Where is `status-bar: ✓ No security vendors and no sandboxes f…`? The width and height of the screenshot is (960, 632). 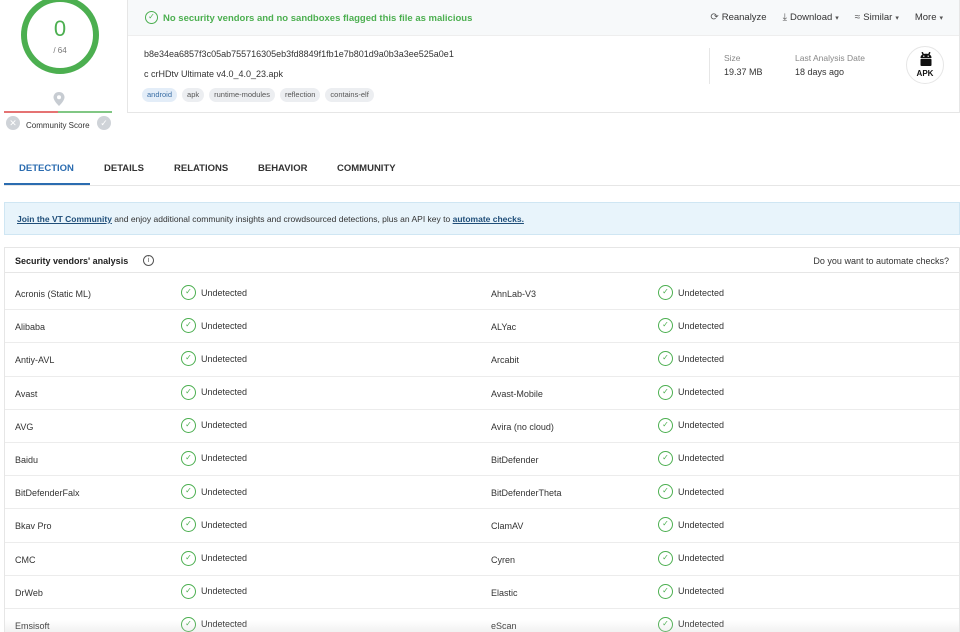
status-bar: ✓ No security vendors and no sandboxes f… is located at coordinates (543, 18).